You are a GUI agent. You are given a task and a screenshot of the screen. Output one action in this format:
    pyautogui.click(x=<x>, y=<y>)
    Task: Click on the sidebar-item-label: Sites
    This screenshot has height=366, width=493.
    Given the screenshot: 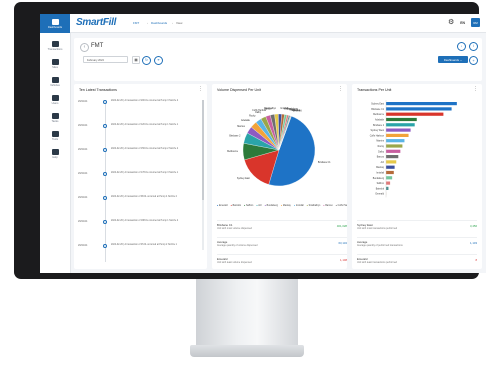 What is the action you would take?
    pyautogui.click(x=55, y=67)
    